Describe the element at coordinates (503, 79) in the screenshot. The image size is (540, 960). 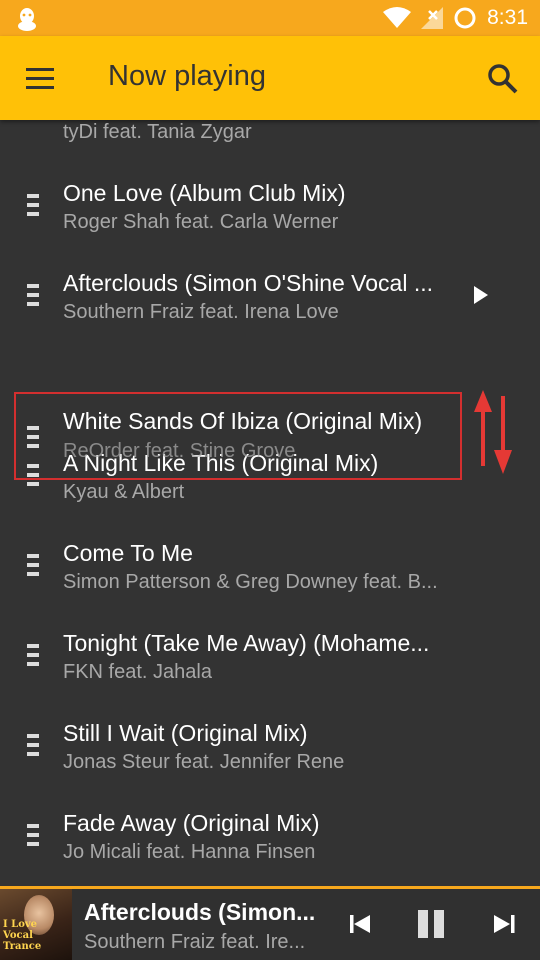
I see `search-icon` at that location.